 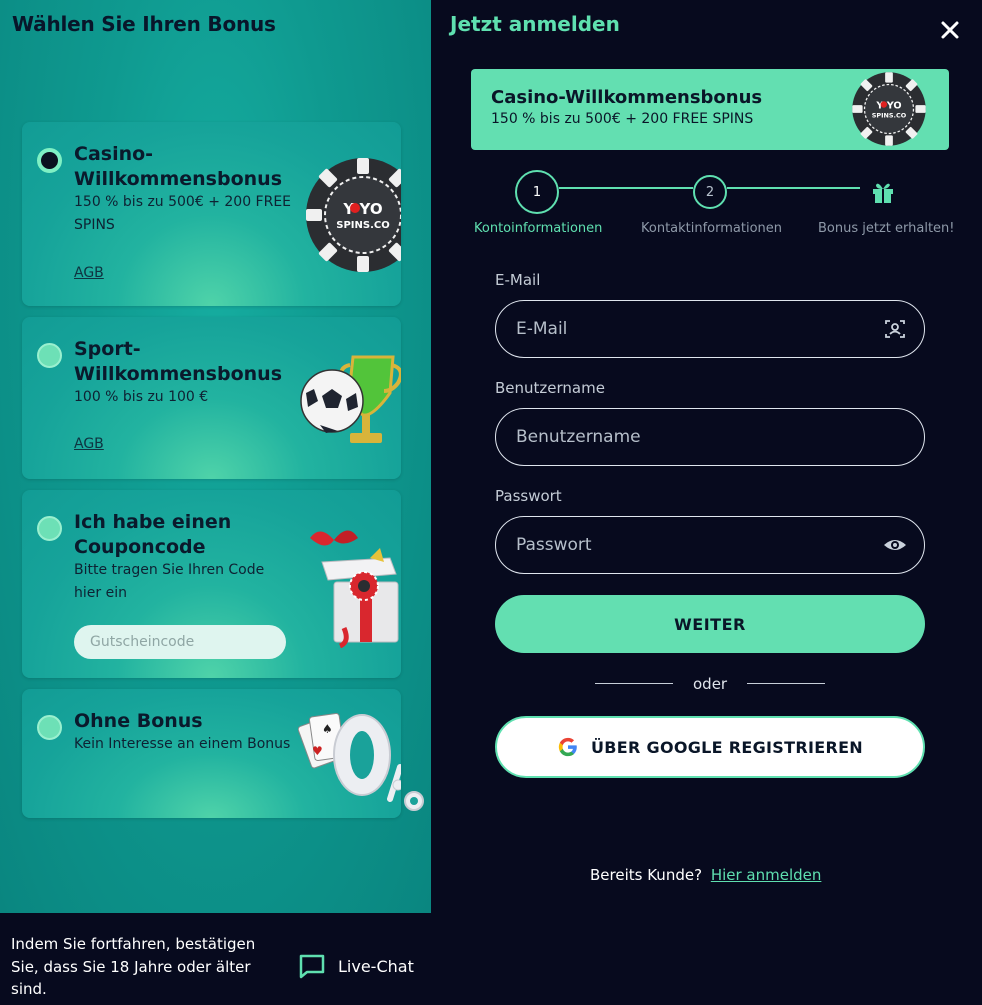 I want to click on google-register-button: ÜBER GOOGLE REGISTRIEREN, so click(x=710, y=747).